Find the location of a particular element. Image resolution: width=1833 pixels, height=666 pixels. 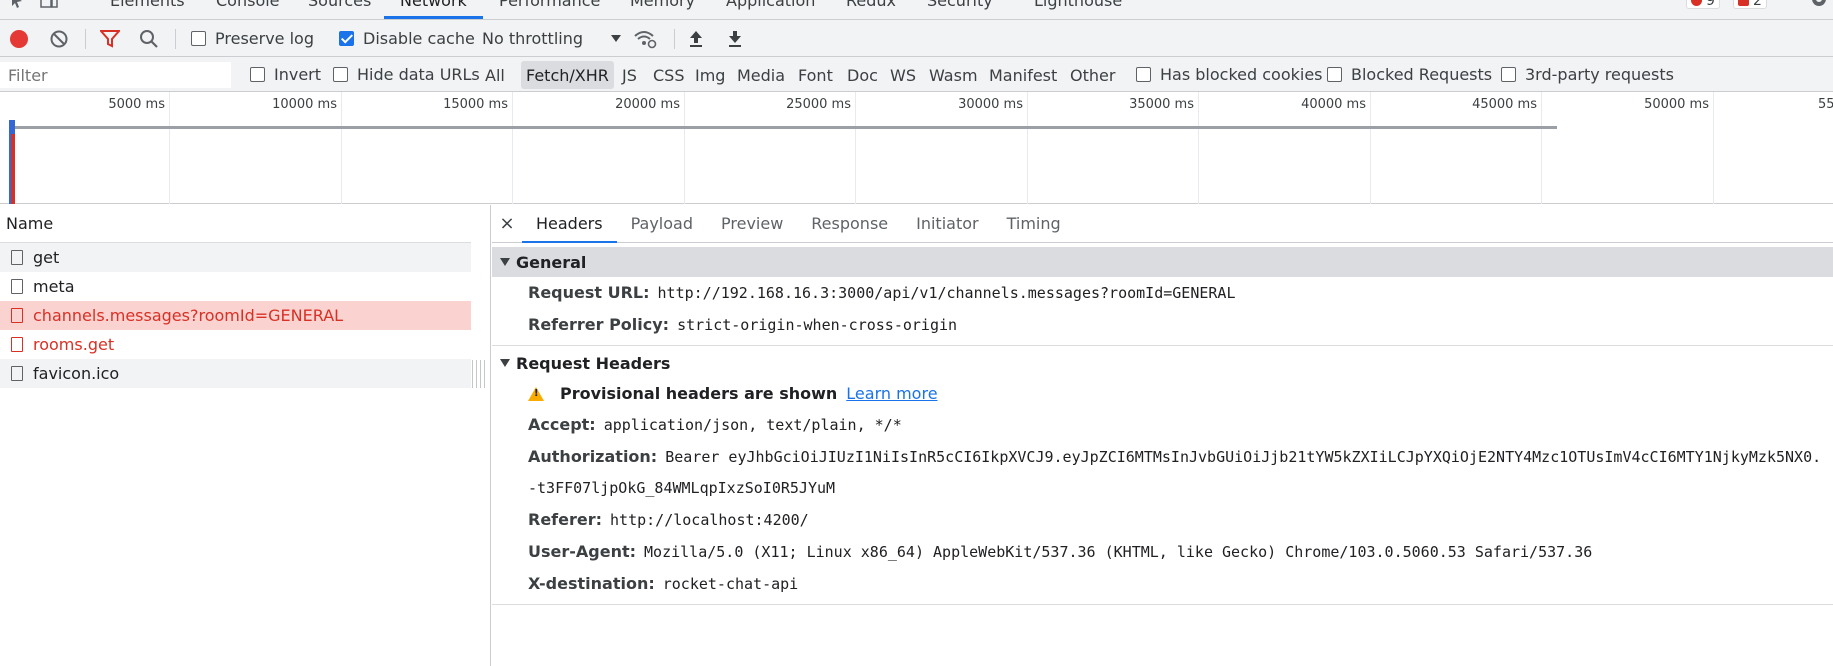

request-headers-section-header: Request Headers is located at coordinates (1162, 363).